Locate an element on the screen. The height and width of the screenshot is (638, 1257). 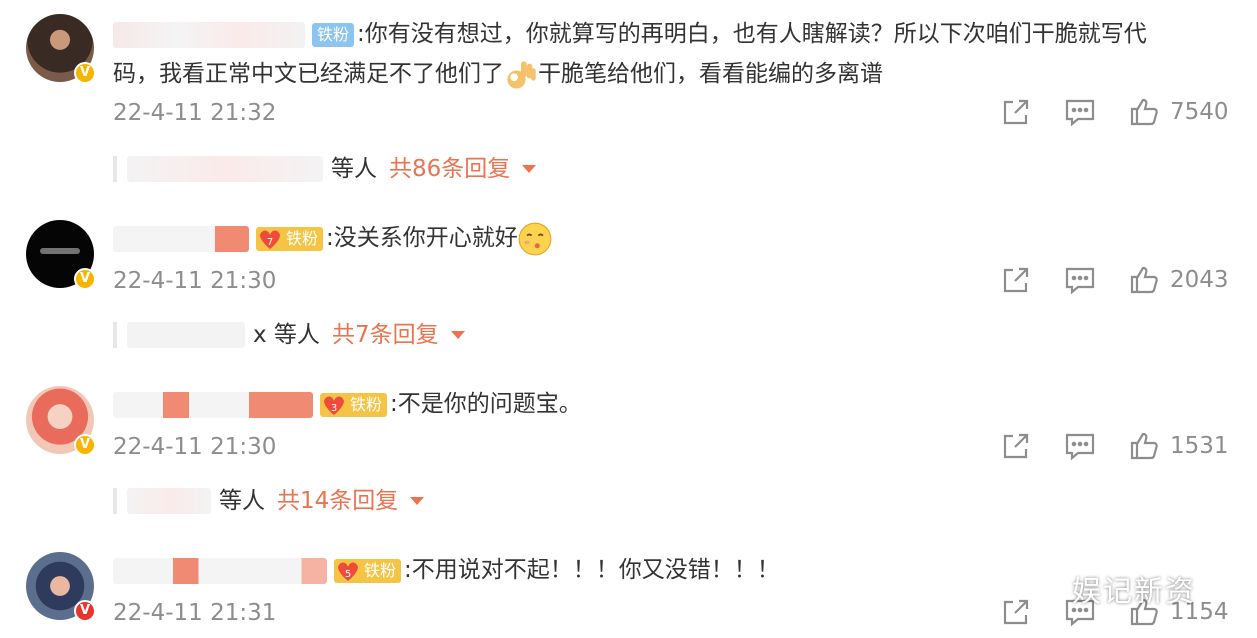
like-count: 1531 is located at coordinates (1199, 446).